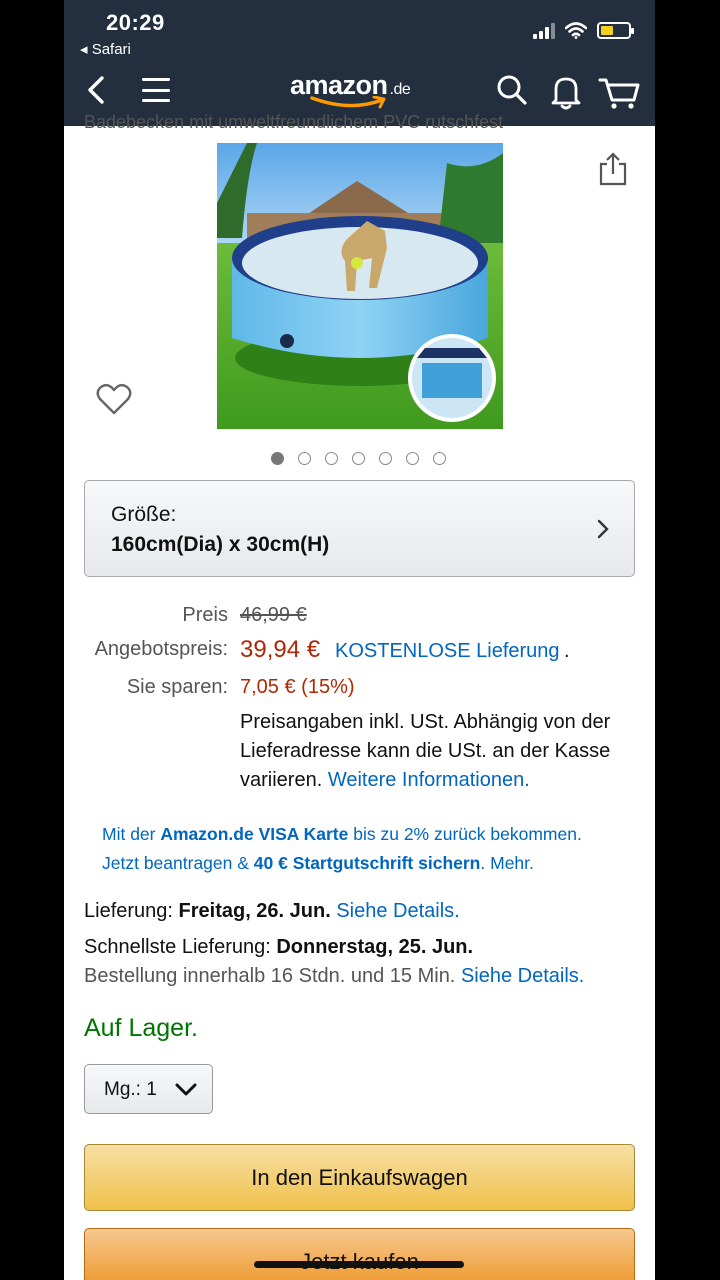 Image resolution: width=720 pixels, height=1280 pixels. What do you see at coordinates (254, 834) in the screenshot?
I see `visa-card-name: Amazon.de VISA Karte` at bounding box center [254, 834].